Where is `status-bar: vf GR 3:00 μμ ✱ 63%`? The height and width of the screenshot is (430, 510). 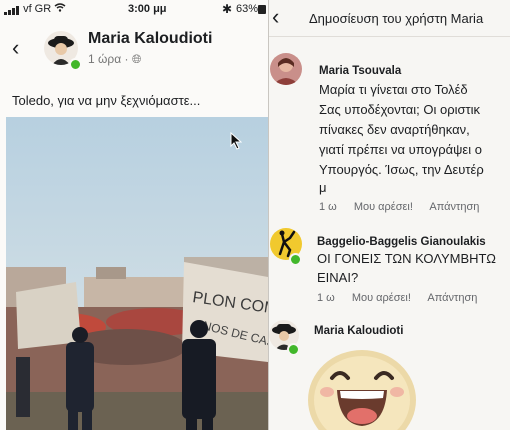
status-bar: vf GR 3:00 μμ ✱ 63% is located at coordinates (134, 10).